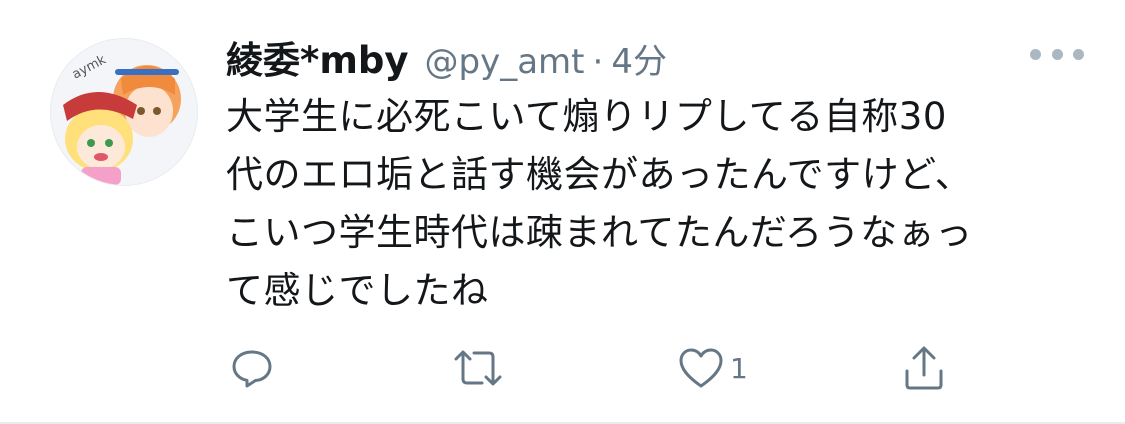  What do you see at coordinates (739, 368) in the screenshot?
I see `like-count: 1` at bounding box center [739, 368].